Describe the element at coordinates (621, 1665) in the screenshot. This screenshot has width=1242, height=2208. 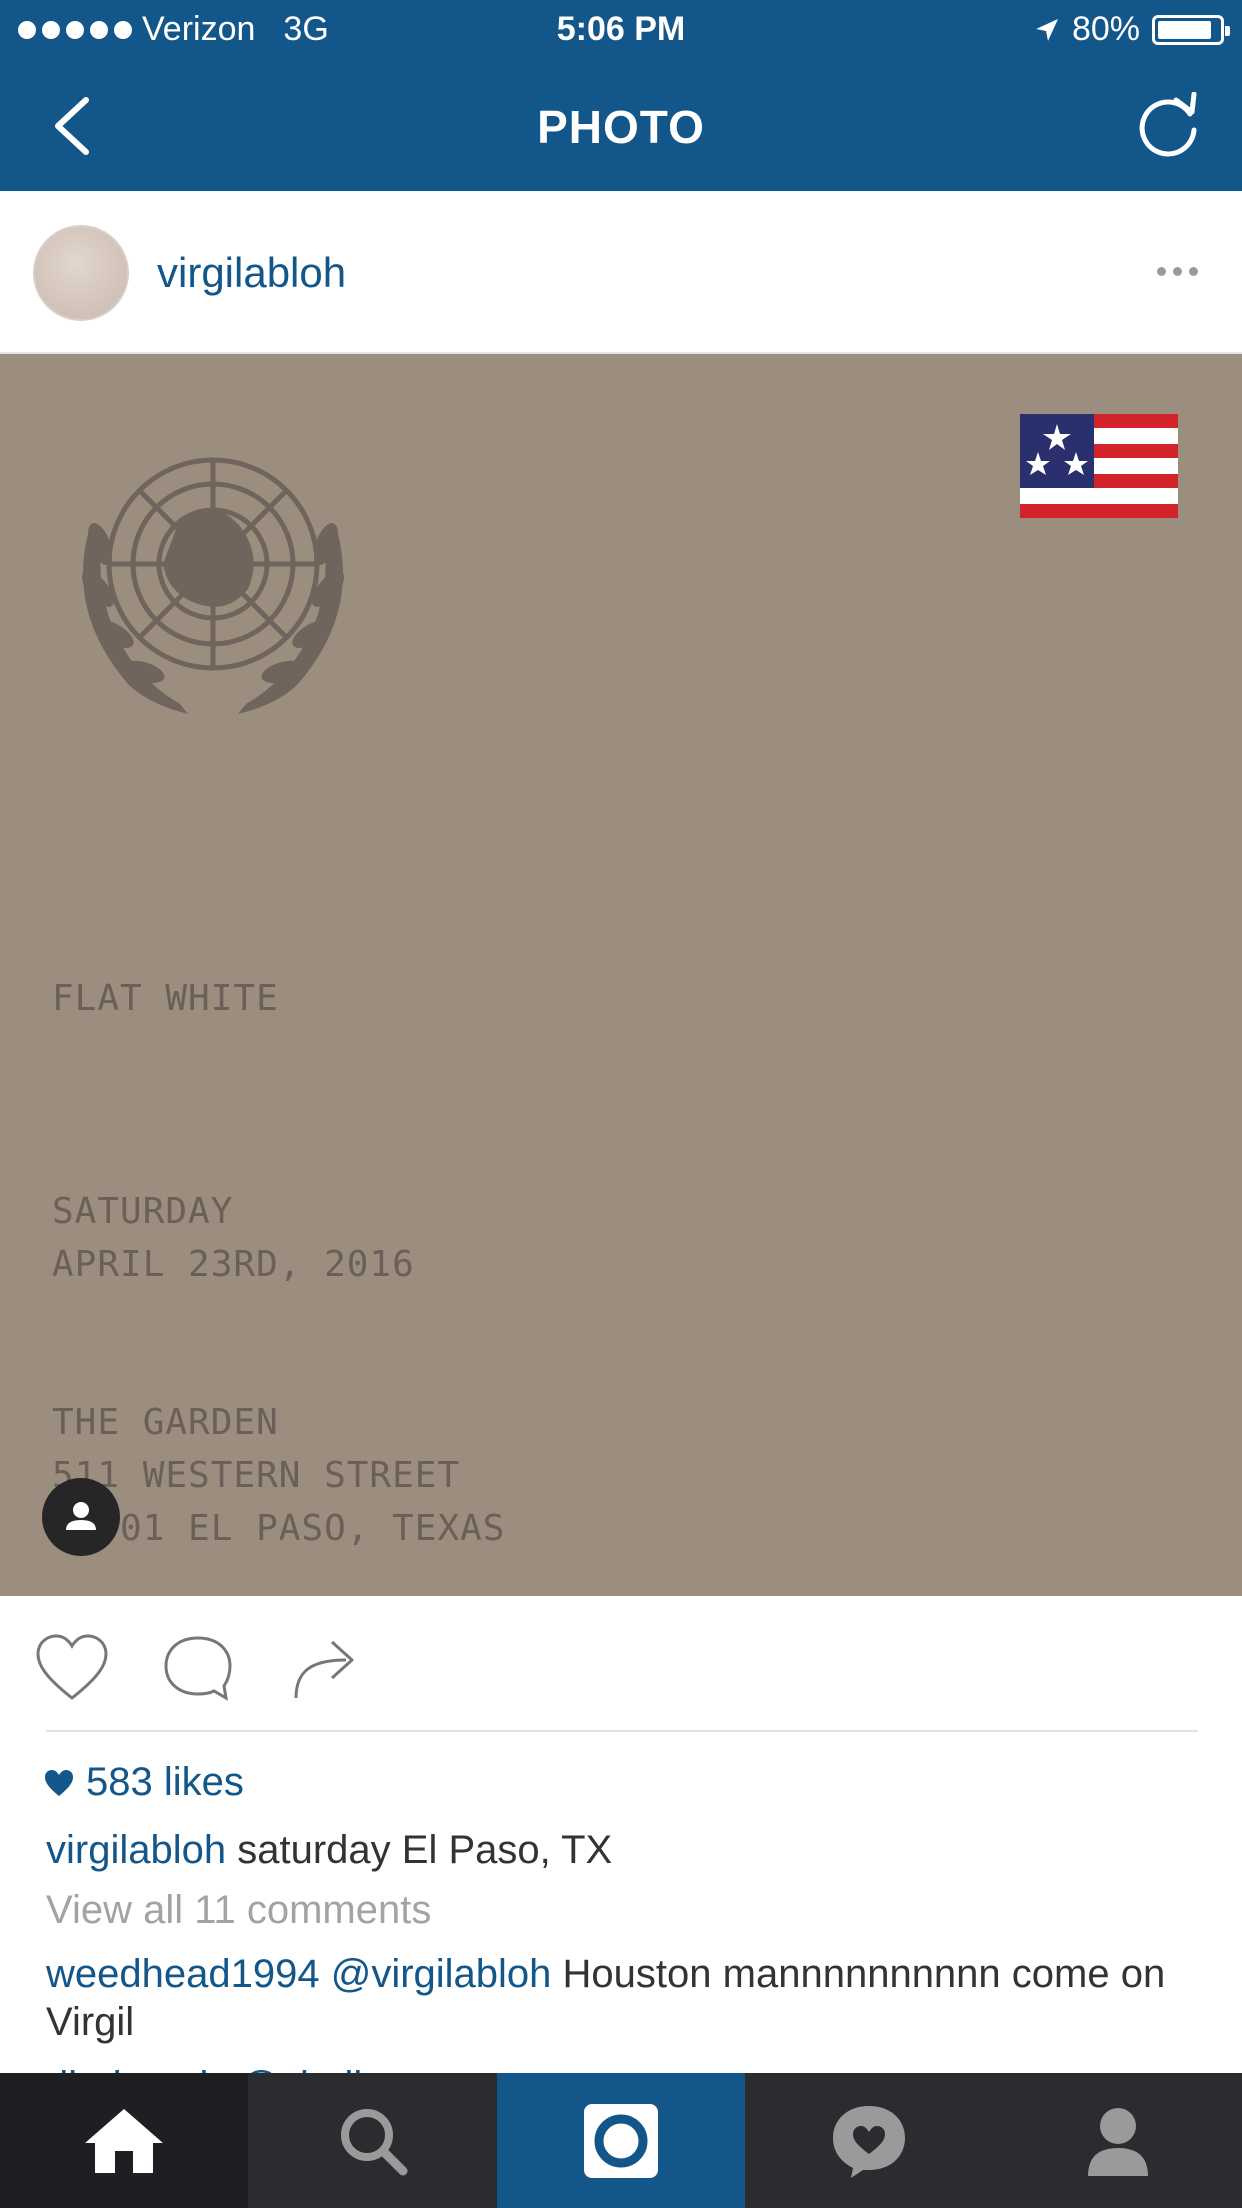
I see `post-actions` at that location.